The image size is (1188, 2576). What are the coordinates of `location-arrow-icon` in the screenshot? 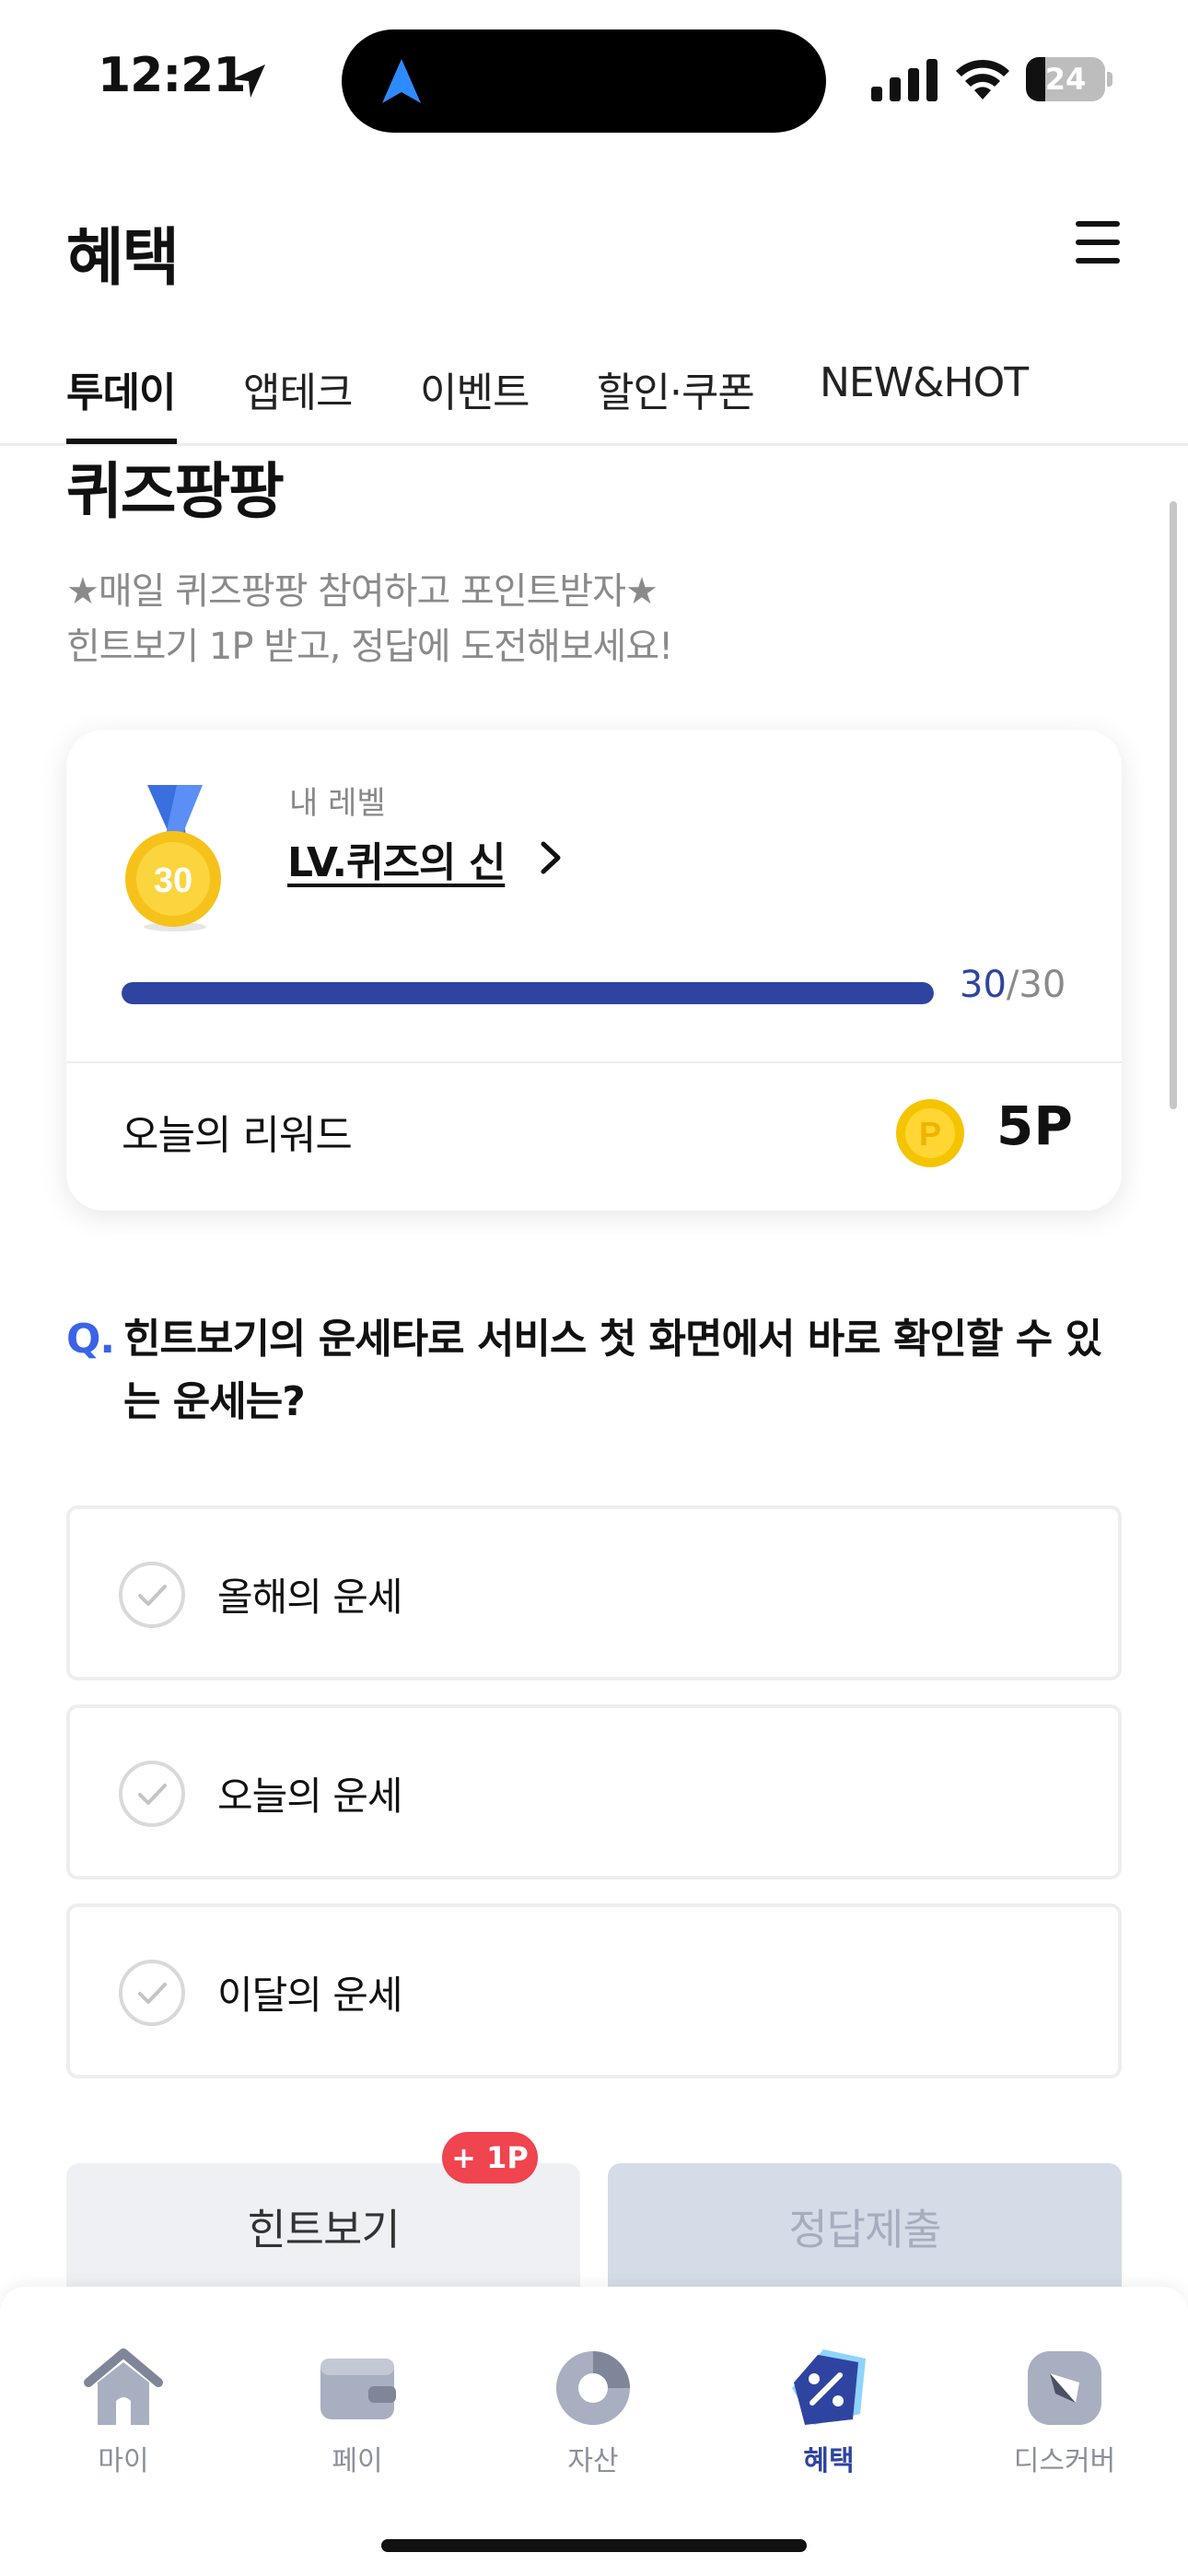 It's located at (249, 81).